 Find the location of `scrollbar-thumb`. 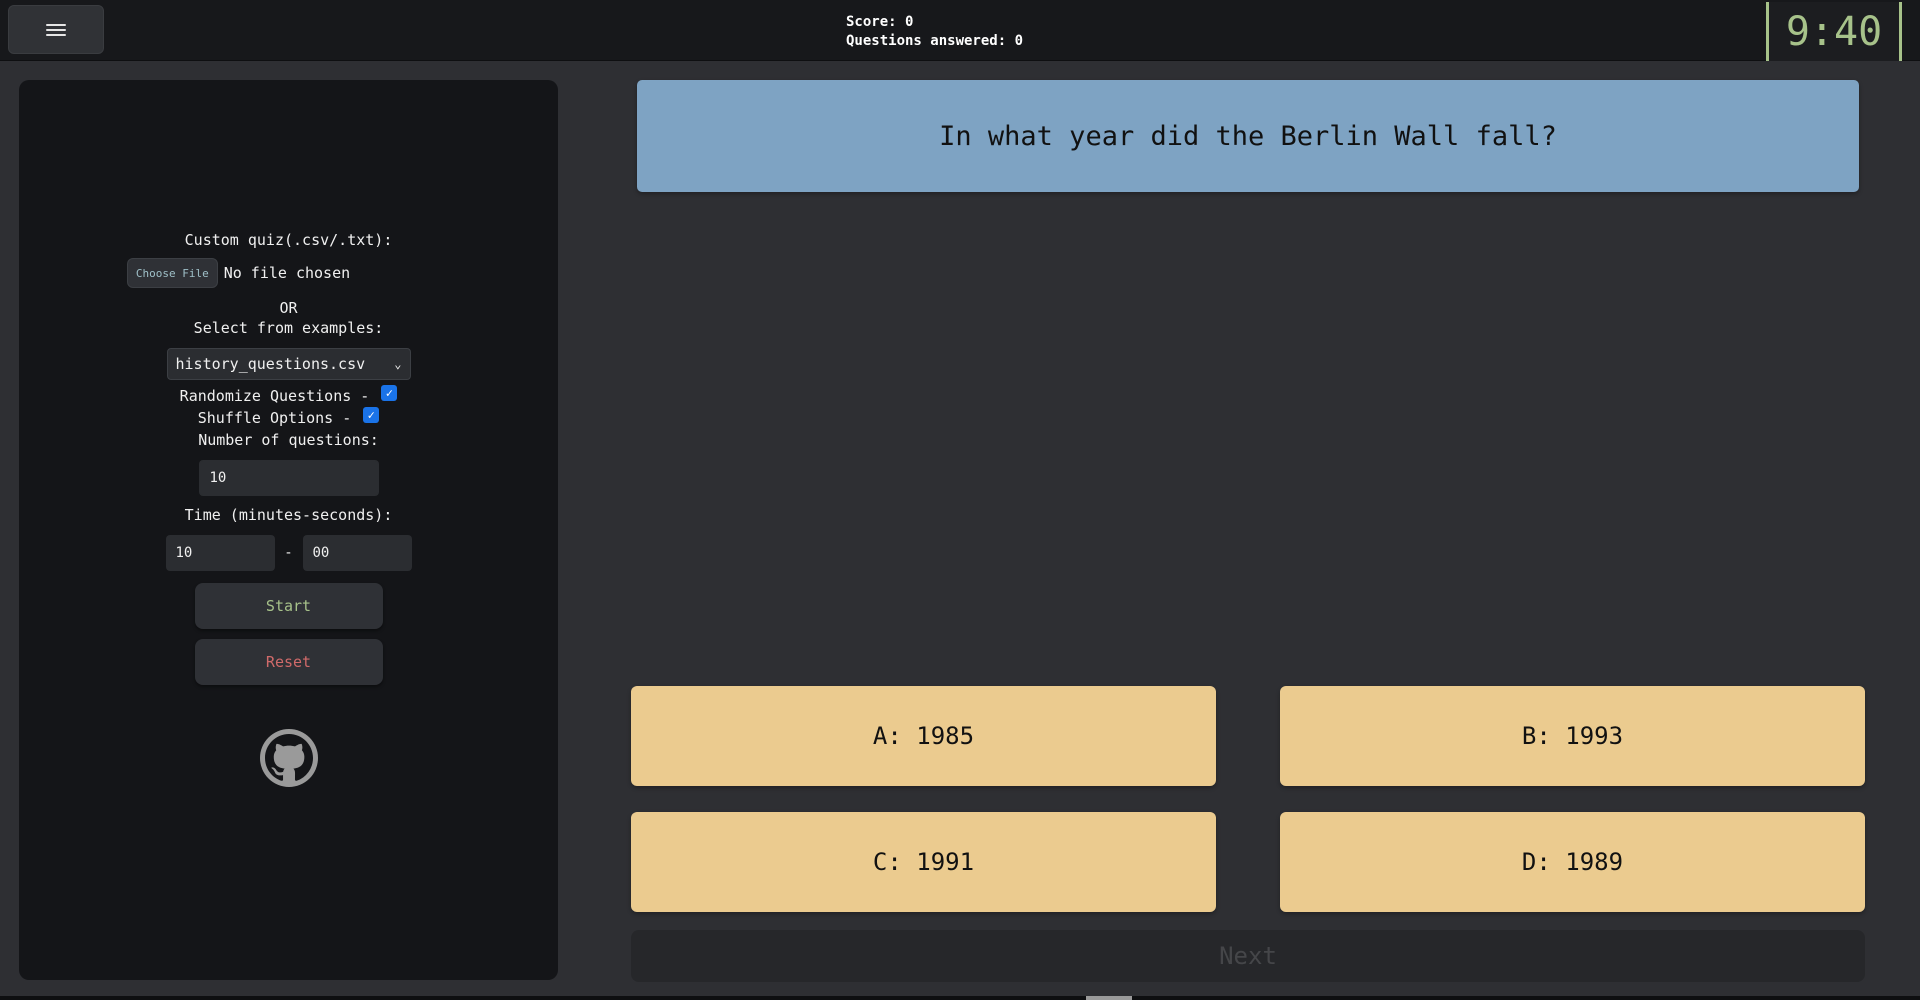

scrollbar-thumb is located at coordinates (1109, 998).